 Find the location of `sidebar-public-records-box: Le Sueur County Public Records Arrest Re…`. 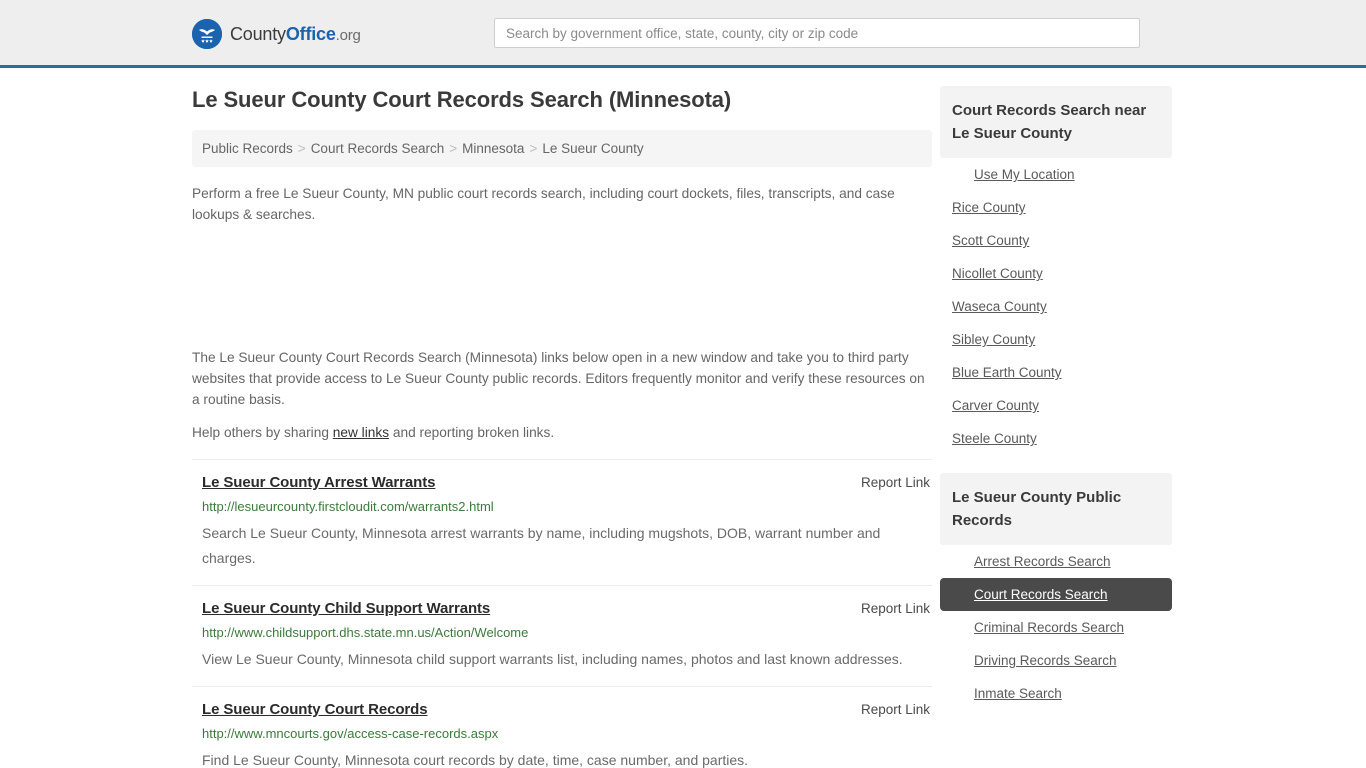

sidebar-public-records-box: Le Sueur County Public Records Arrest Re… is located at coordinates (1056, 591).